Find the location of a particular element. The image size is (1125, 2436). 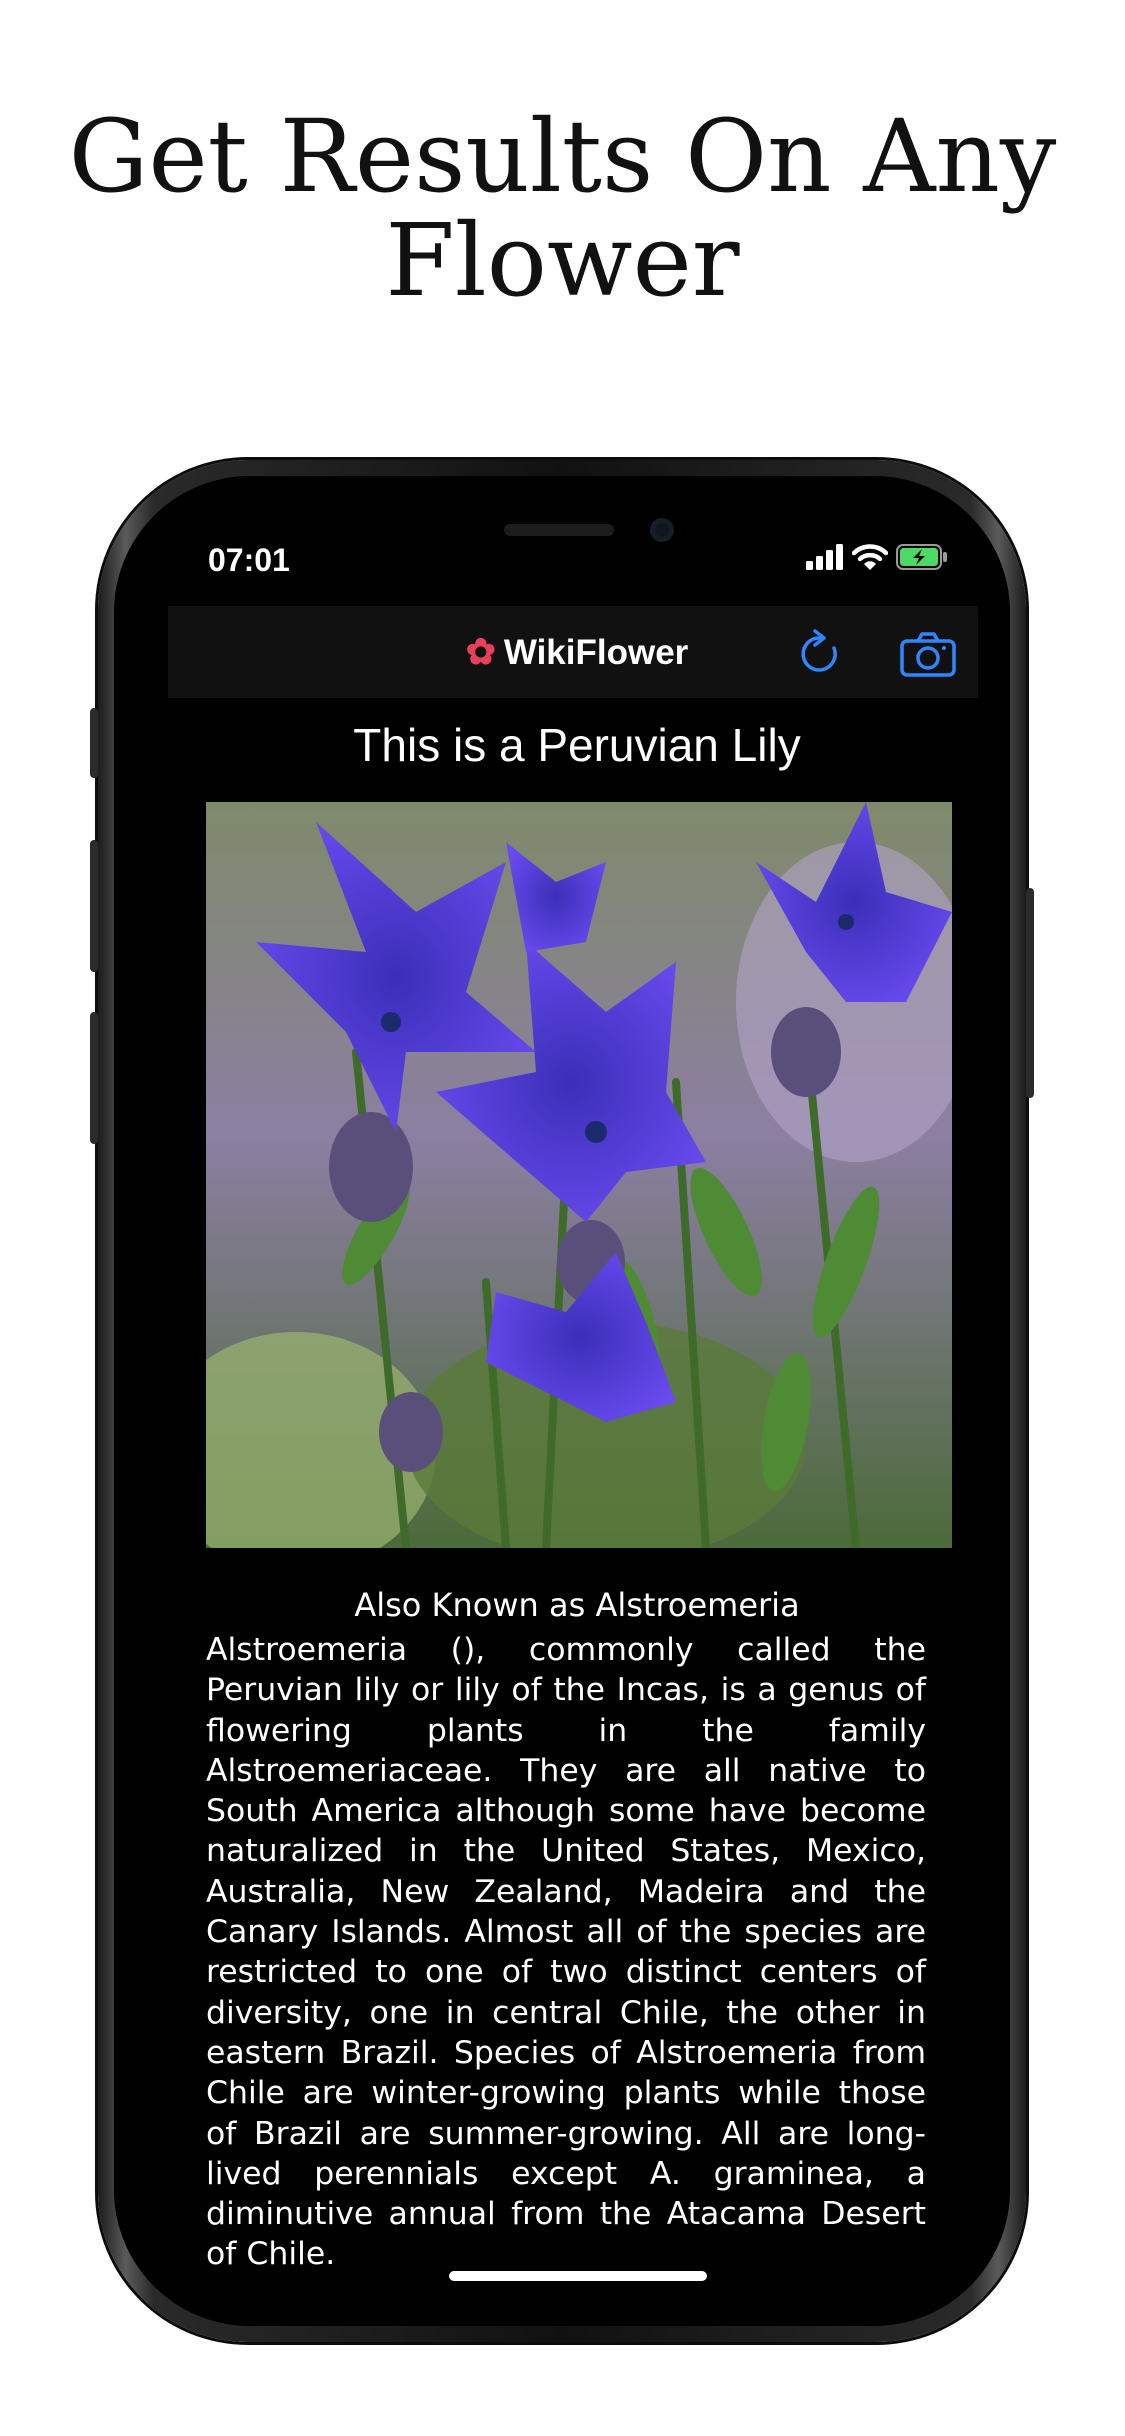

app-name: WikiFlower is located at coordinates (596, 652).